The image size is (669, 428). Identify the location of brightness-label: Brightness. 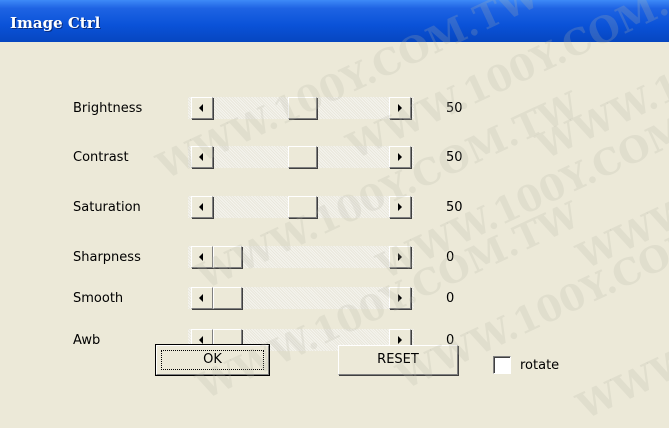
(108, 108).